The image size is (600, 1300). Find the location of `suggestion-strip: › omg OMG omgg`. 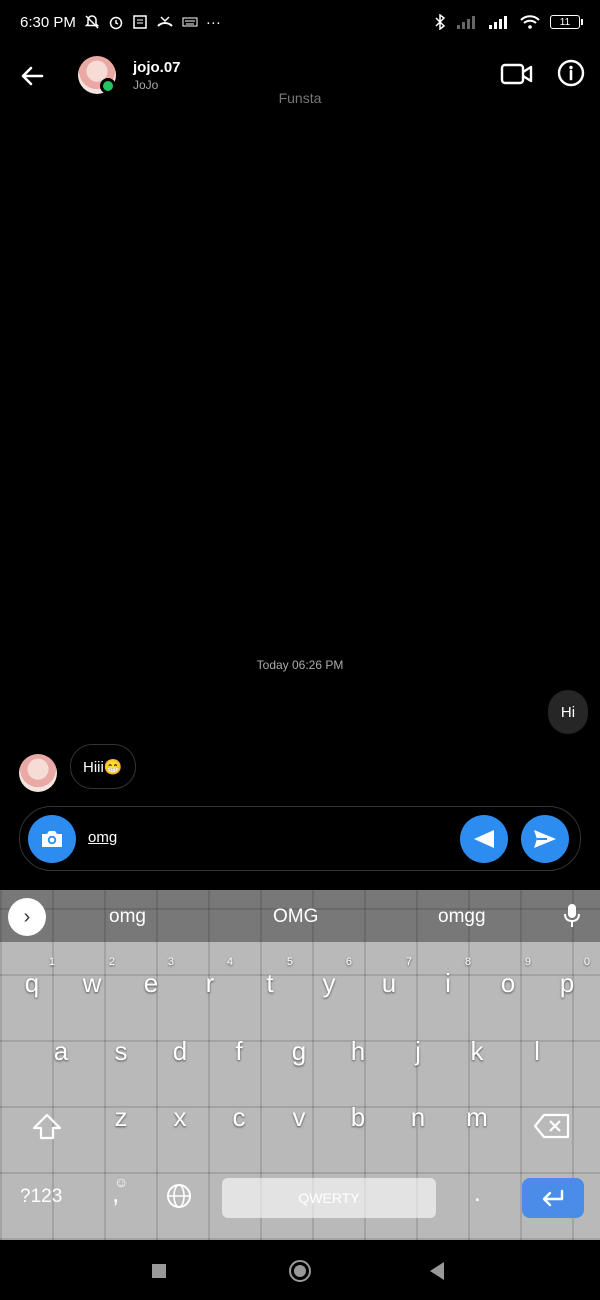

suggestion-strip: › omg OMG omgg is located at coordinates (300, 916).